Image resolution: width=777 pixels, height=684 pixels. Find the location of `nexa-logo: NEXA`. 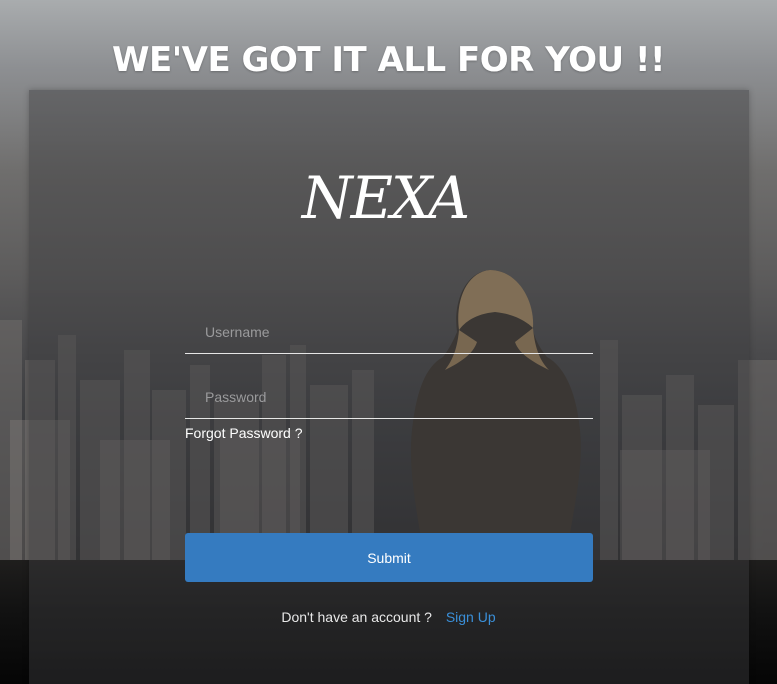

nexa-logo: NEXA is located at coordinates (385, 197).